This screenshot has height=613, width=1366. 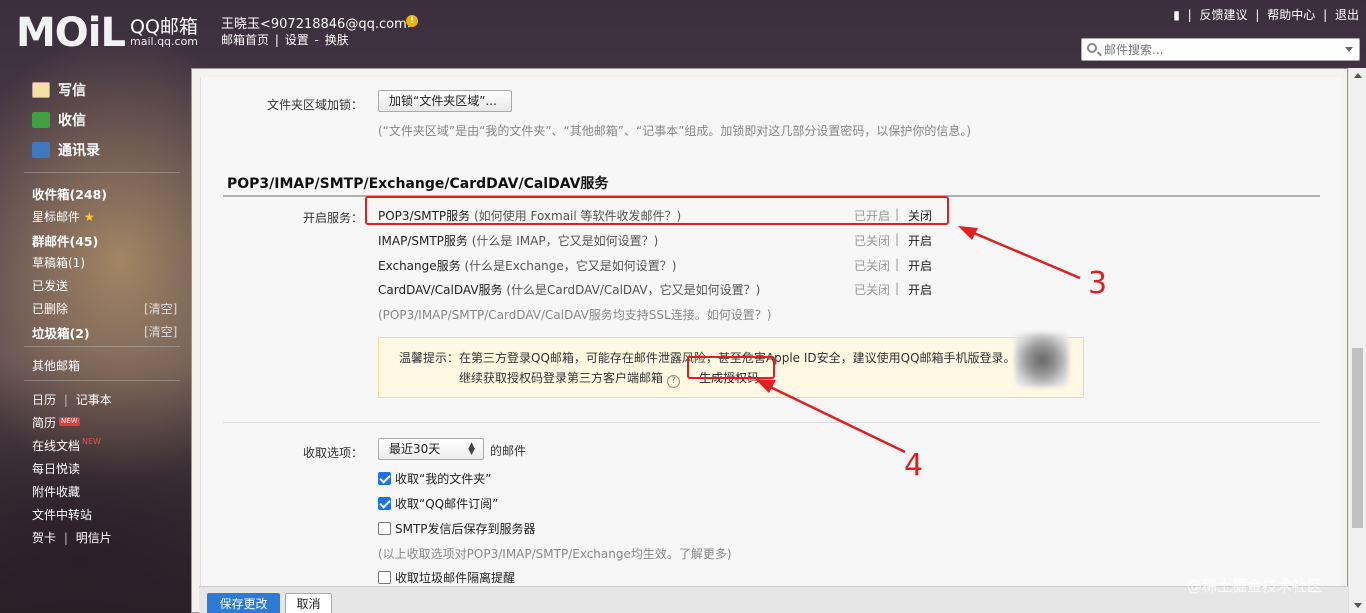 I want to click on service-name: CardDAV/CalDAV服务, so click(x=440, y=290).